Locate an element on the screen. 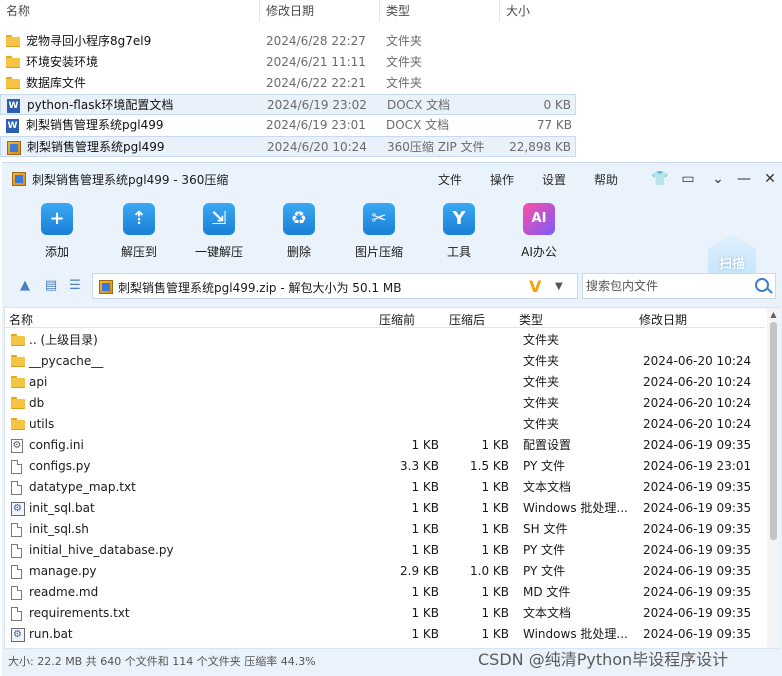  entry-mtime: 2024-06-20 10:24 is located at coordinates (697, 403).